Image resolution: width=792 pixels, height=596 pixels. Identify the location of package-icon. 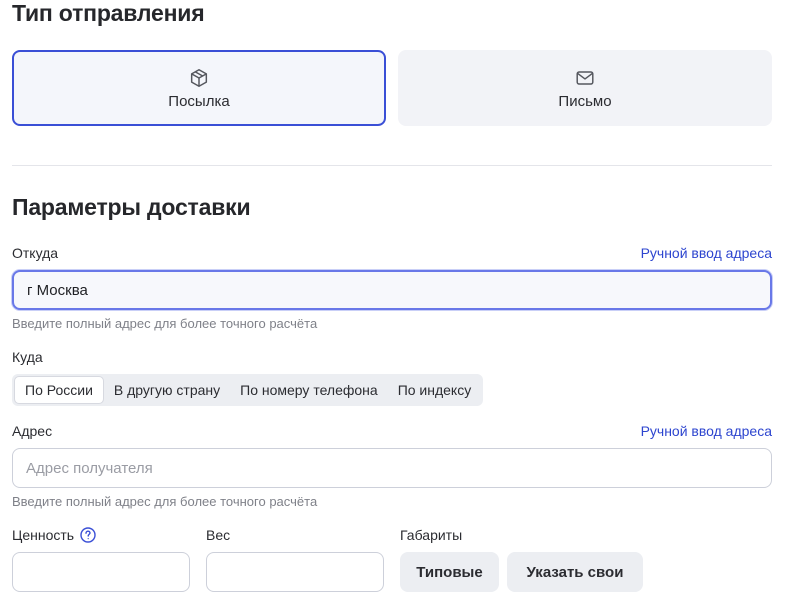
(199, 77).